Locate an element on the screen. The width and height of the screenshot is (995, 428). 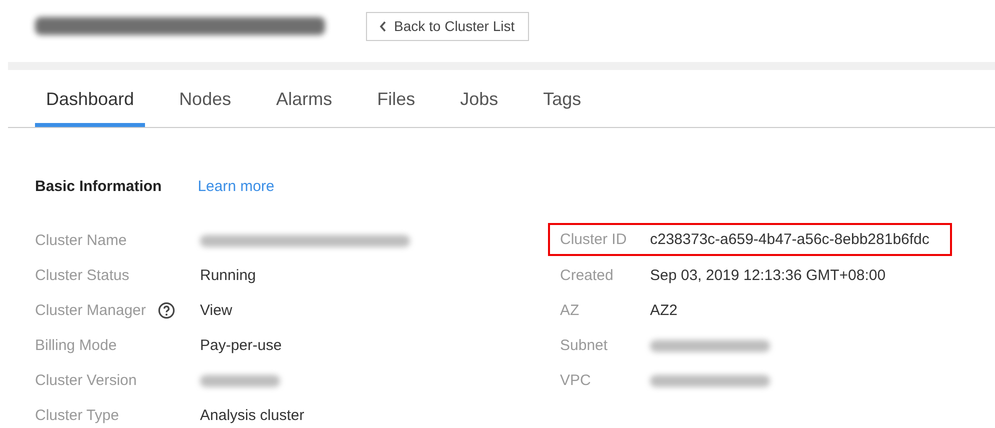
field-label: AZ is located at coordinates (570, 310).